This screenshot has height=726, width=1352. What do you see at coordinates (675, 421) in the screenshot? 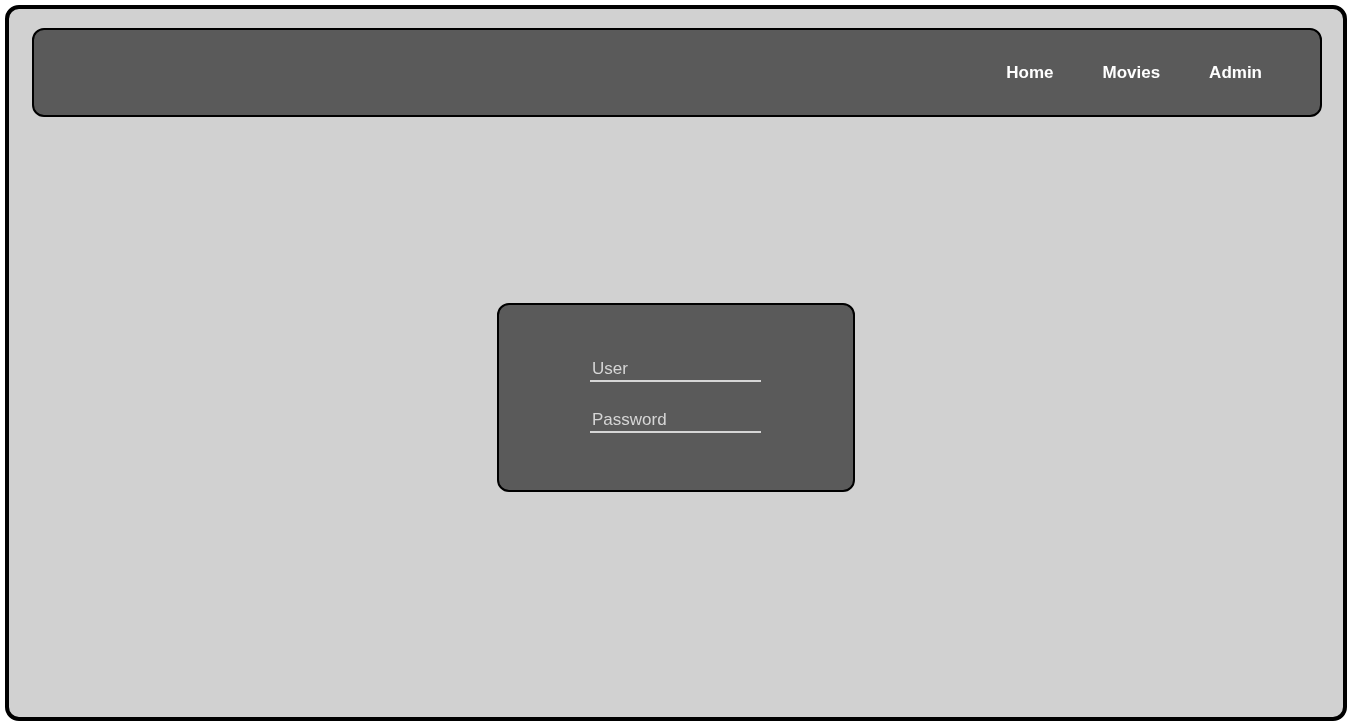
I see `password-field: Password` at bounding box center [675, 421].